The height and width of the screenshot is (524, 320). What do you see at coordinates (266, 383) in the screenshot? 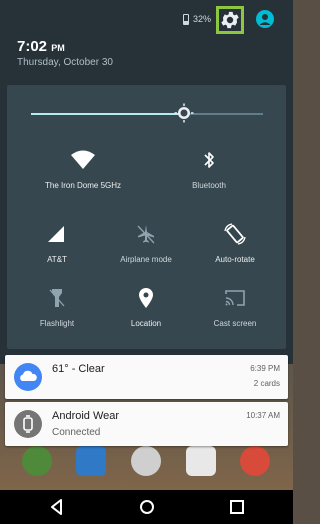
I see `notification-cards-count: 2 cards` at bounding box center [266, 383].